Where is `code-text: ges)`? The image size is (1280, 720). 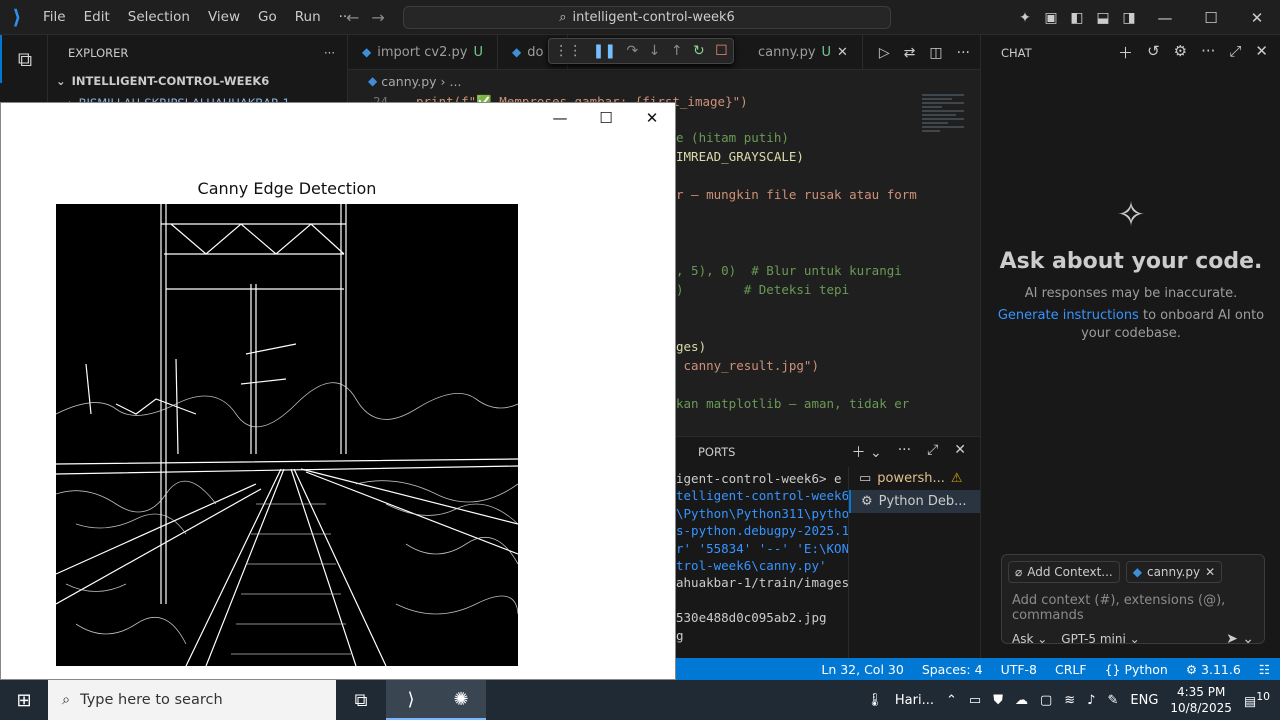
code-text: ges) is located at coordinates (691, 346).